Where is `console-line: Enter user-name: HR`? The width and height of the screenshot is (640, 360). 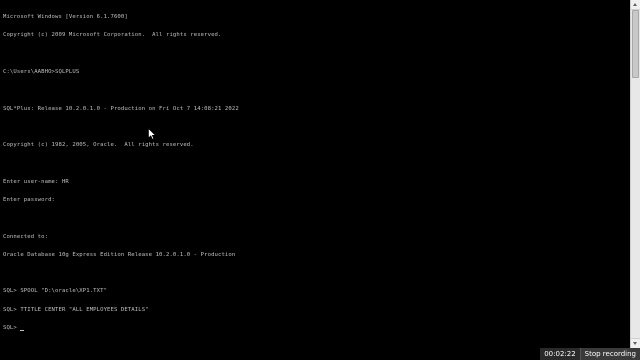
console-line: Enter user-name: HR is located at coordinates (36, 181).